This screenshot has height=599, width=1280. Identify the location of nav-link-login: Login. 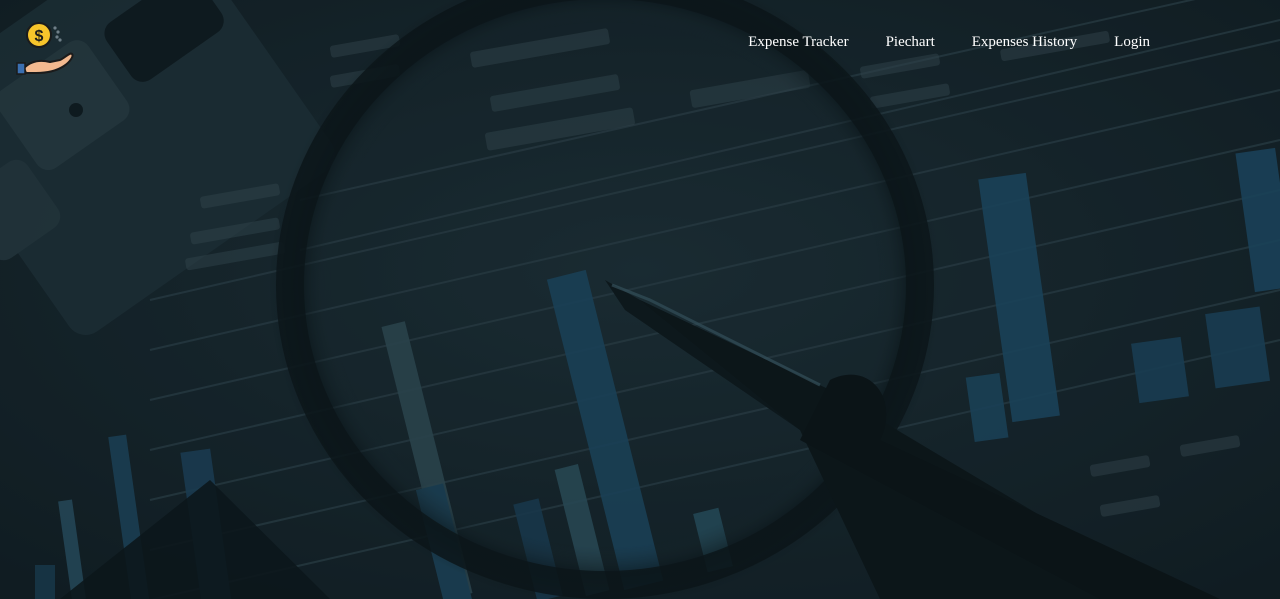
(1132, 42).